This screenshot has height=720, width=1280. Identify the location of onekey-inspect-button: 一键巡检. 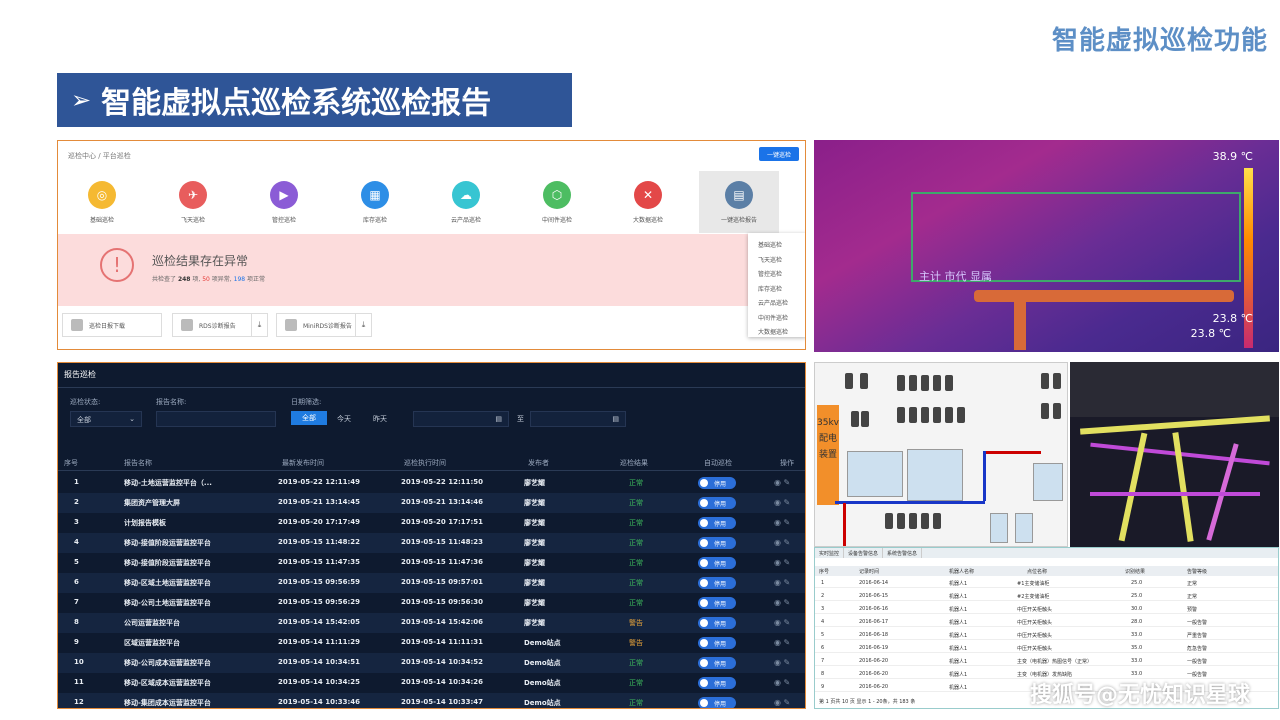
(779, 154).